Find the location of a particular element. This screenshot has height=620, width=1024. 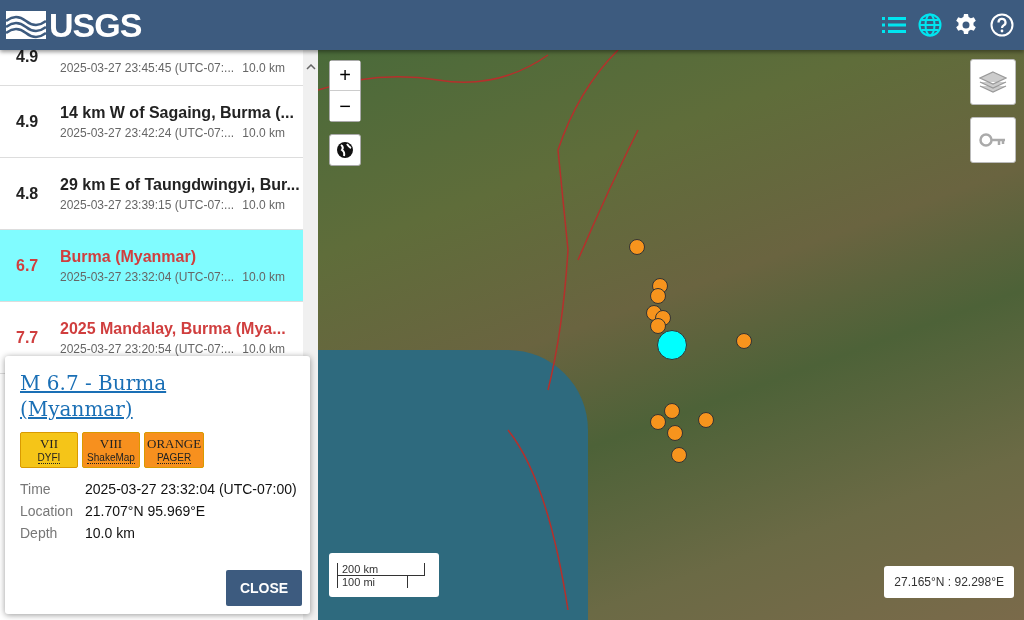

detail-label: Location is located at coordinates (47, 511).